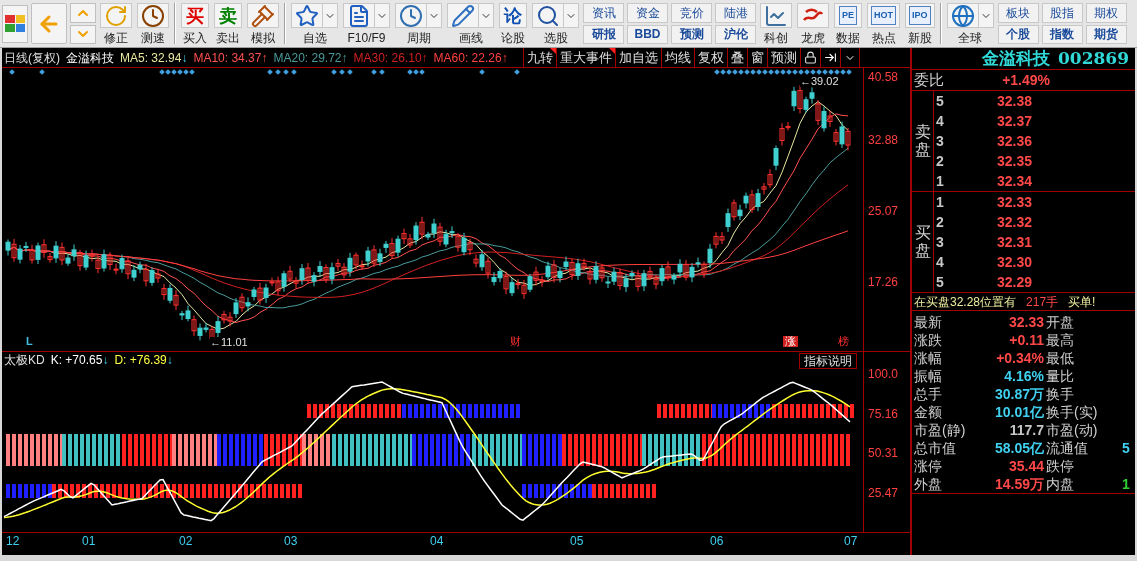 The height and width of the screenshot is (561, 1137). Describe the element at coordinates (1060, 340) in the screenshot. I see `stat-label: 最高` at that location.